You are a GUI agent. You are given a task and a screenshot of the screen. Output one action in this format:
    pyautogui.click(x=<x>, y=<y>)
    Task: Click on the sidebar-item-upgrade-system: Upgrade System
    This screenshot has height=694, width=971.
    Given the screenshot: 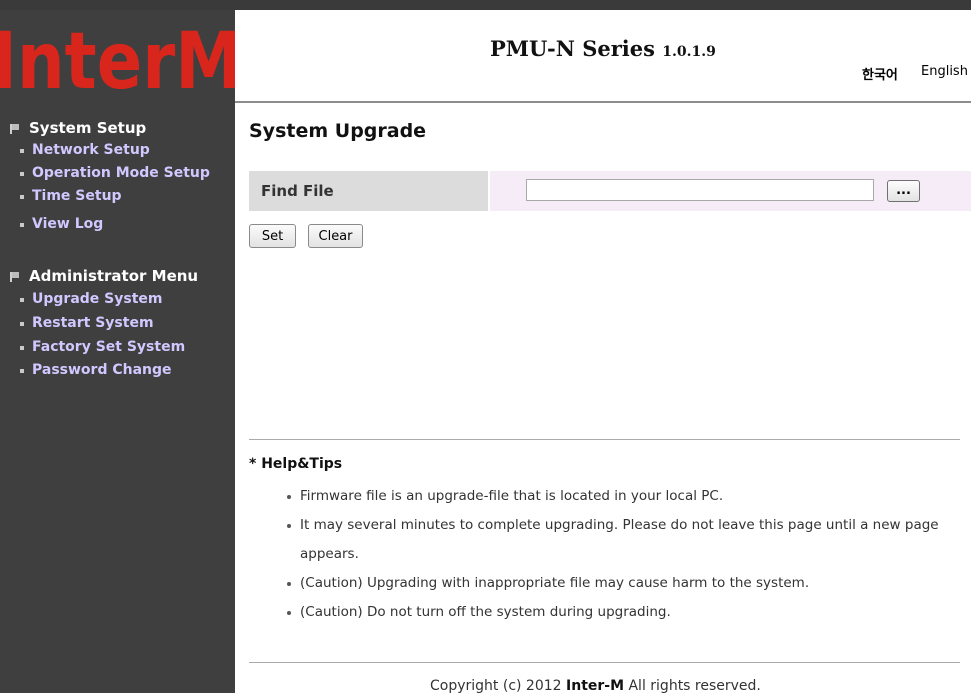 What is the action you would take?
    pyautogui.click(x=91, y=299)
    